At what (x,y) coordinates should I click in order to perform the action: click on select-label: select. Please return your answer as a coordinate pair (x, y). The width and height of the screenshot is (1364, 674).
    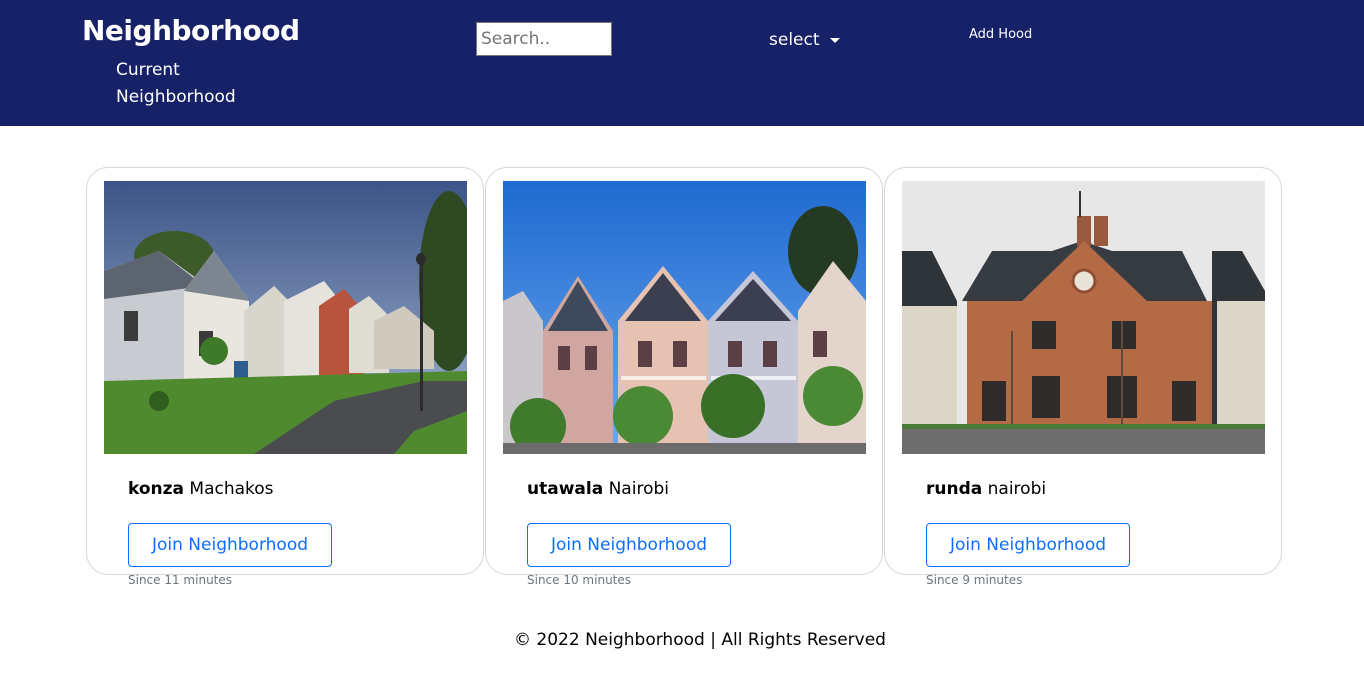
    Looking at the image, I should click on (794, 40).